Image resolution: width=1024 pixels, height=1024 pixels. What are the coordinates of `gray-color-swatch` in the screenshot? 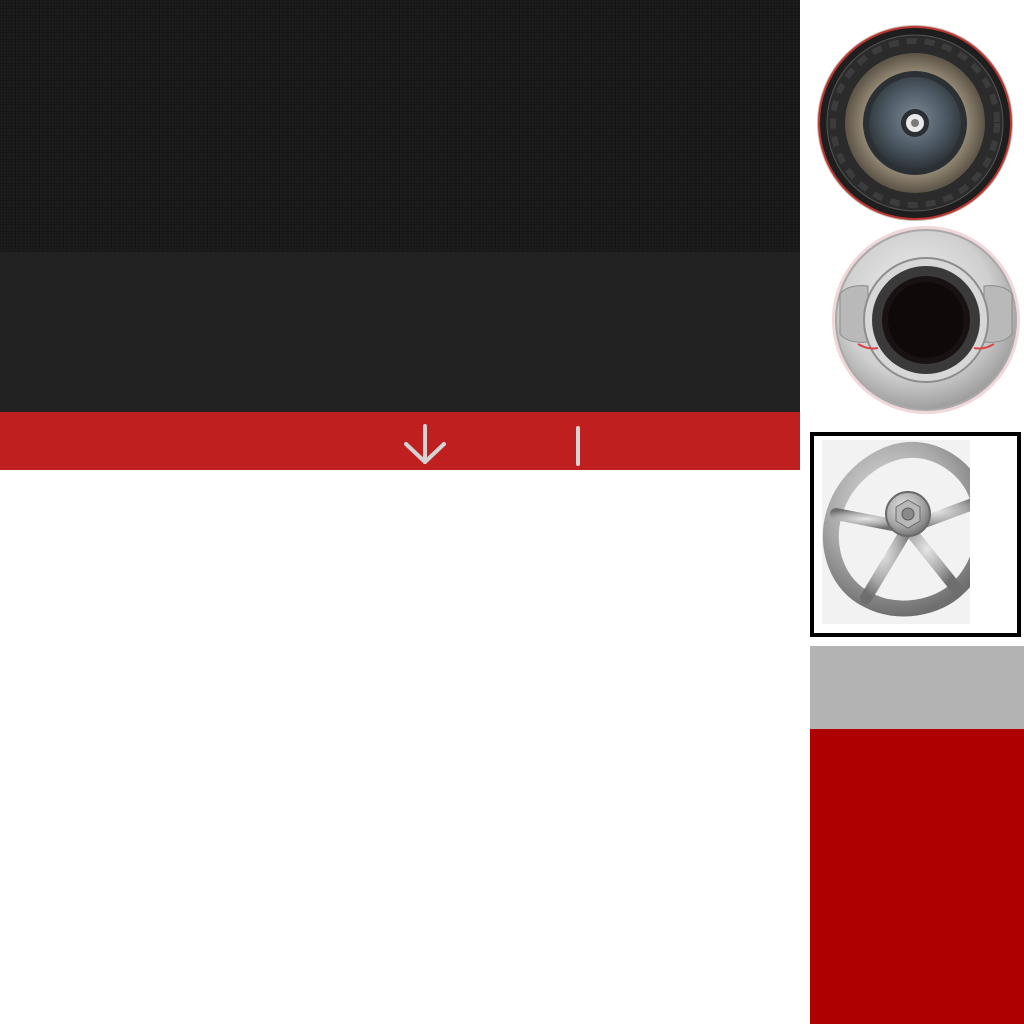 It's located at (917, 687).